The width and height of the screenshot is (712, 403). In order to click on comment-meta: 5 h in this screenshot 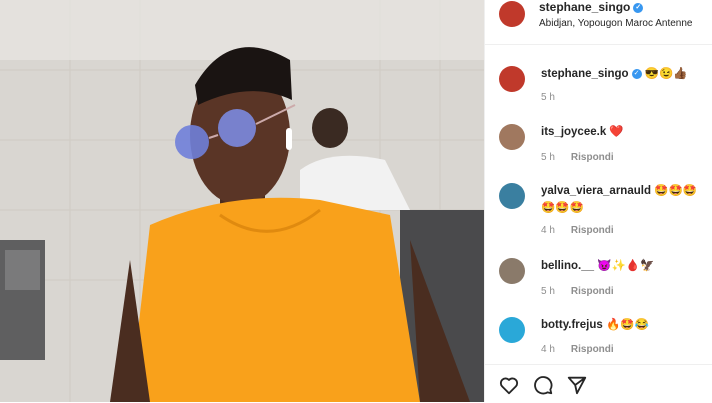, I will do `click(548, 97)`.